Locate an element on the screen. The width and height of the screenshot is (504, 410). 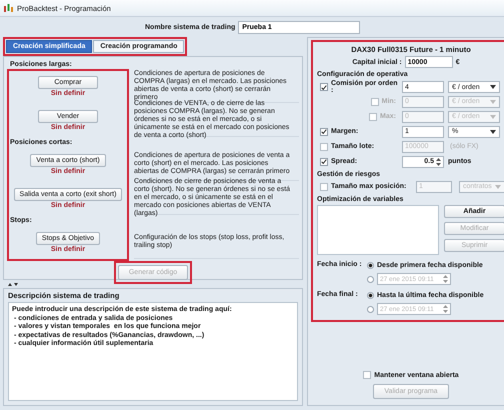
variables-list is located at coordinates (378, 230).